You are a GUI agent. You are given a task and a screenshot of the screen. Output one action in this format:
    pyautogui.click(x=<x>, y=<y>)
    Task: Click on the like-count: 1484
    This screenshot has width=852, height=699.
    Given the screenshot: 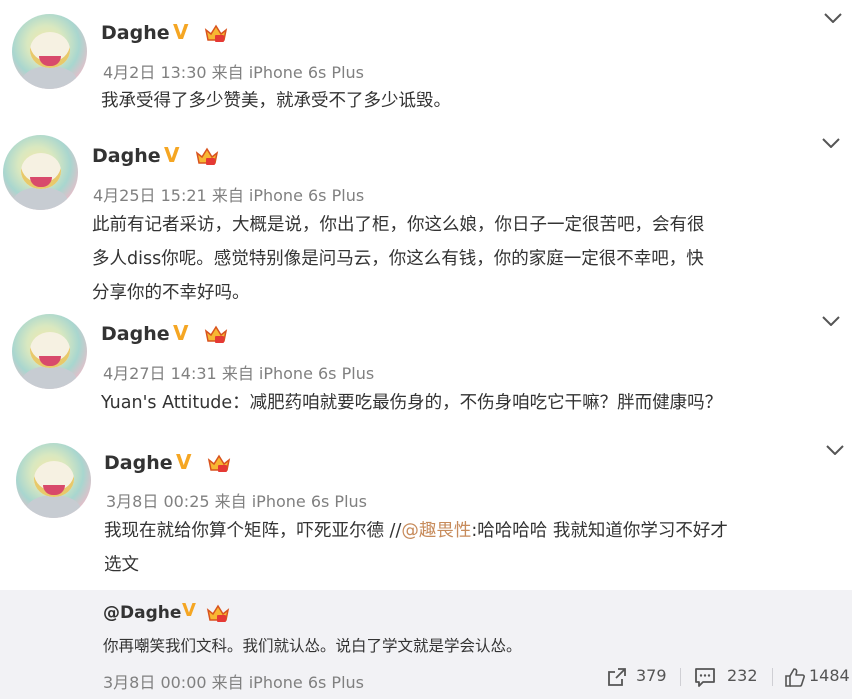 What is the action you would take?
    pyautogui.click(x=829, y=675)
    